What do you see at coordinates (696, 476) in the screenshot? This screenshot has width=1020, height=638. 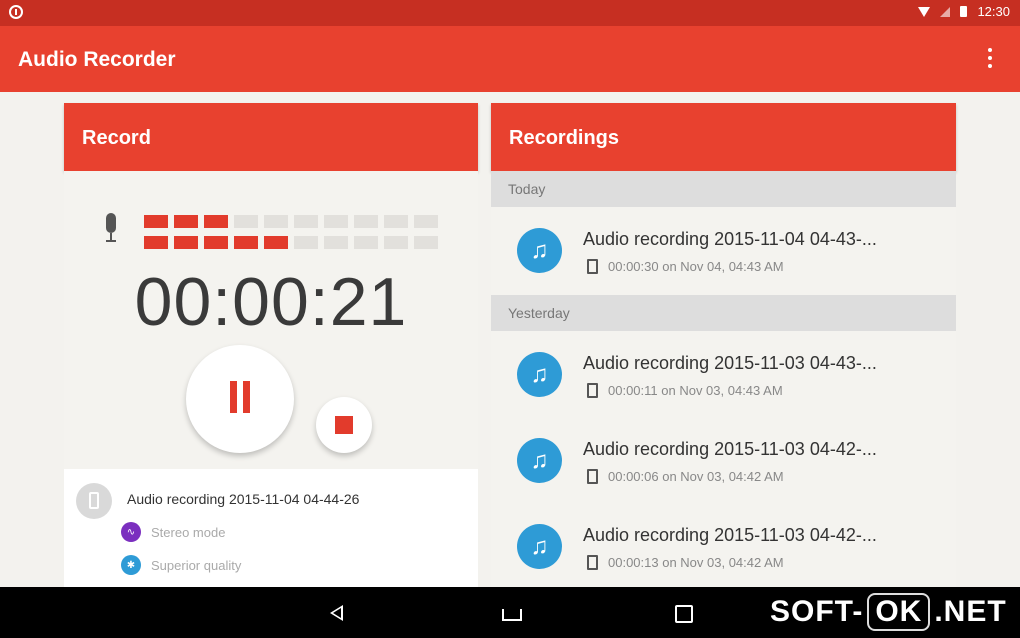 I see `recording-details: 00:00:06 on Nov 03, 04:42 AM` at bounding box center [696, 476].